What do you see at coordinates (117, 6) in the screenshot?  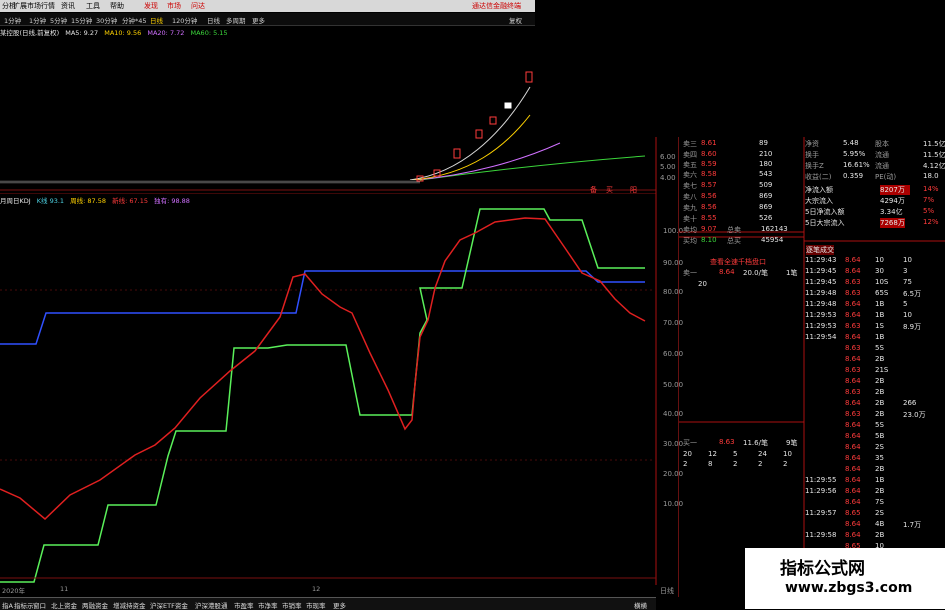 I see `menu-item: 帮助` at bounding box center [117, 6].